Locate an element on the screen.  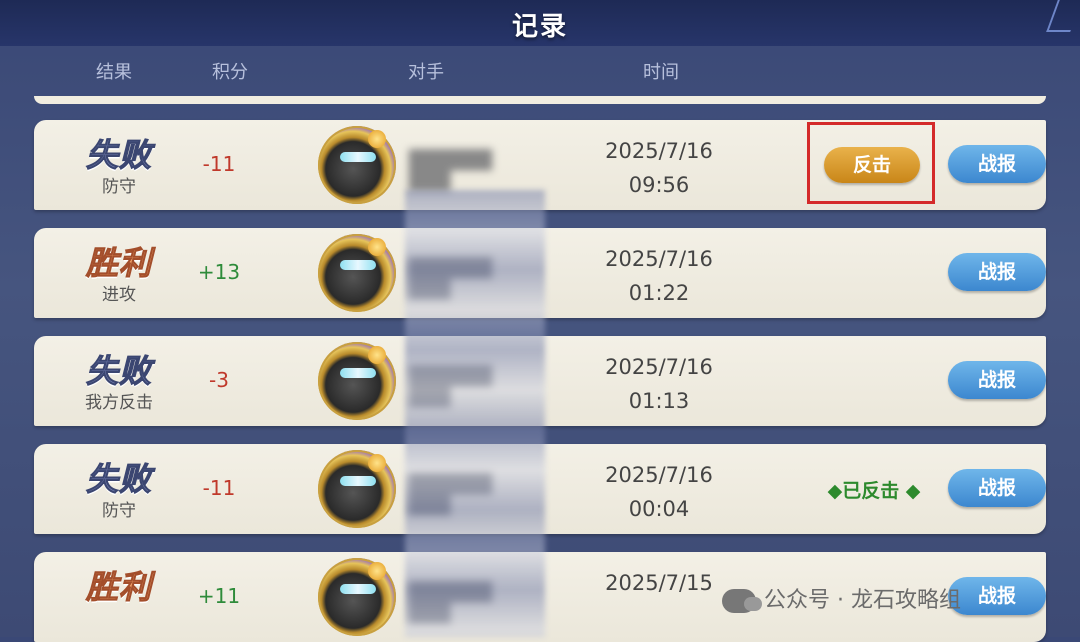
list-top-edge is located at coordinates (540, 100).